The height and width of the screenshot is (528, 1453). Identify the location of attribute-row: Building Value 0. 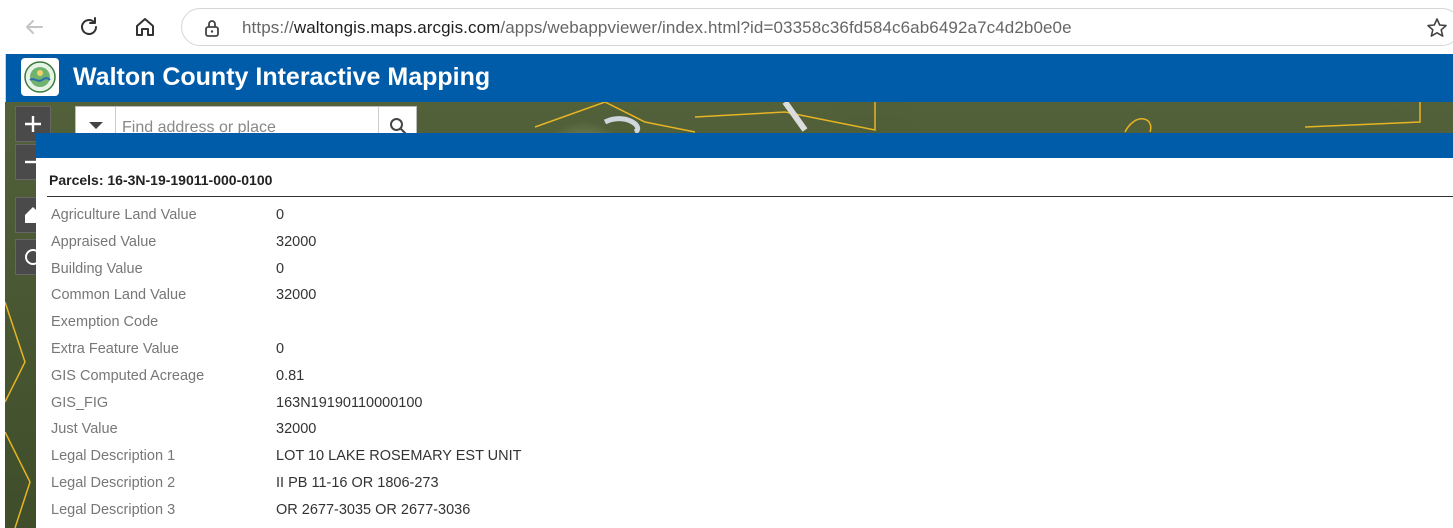
(451, 270).